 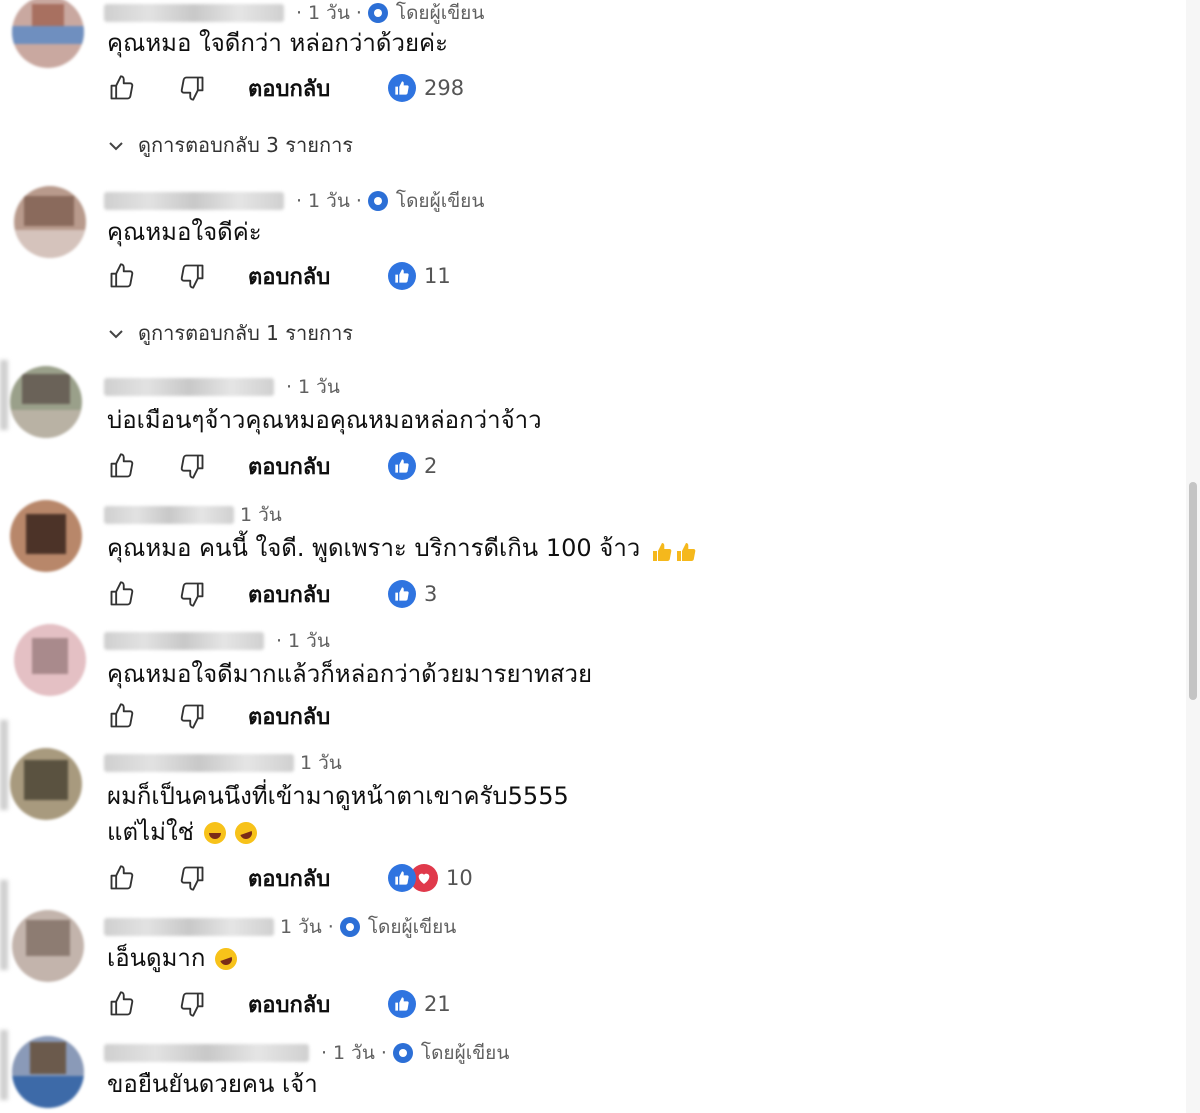 I want to click on comment-meta: 1 วัน, so click(x=223, y=763).